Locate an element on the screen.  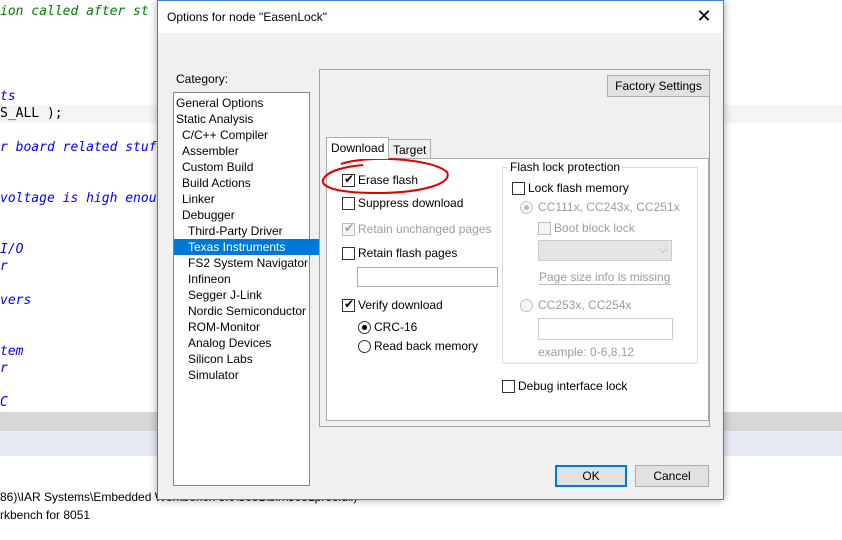
category-item: FS2 System Navigator is located at coordinates (241, 263).